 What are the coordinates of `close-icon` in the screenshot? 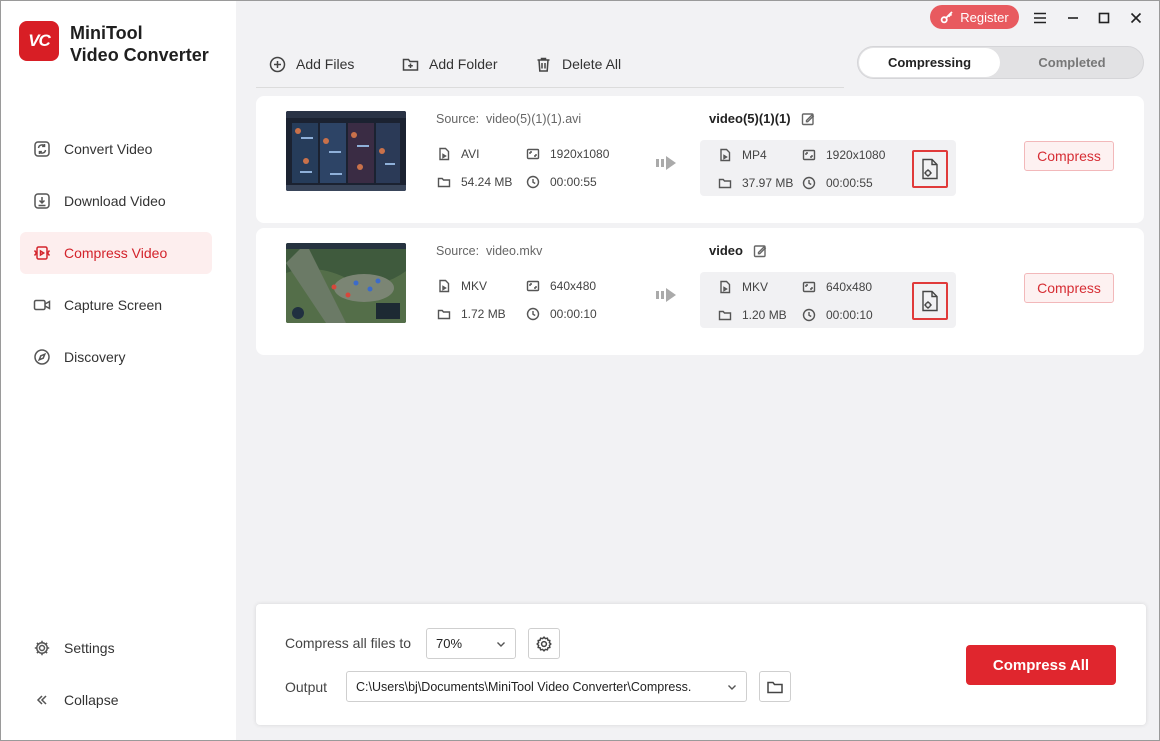 It's located at (1136, 18).